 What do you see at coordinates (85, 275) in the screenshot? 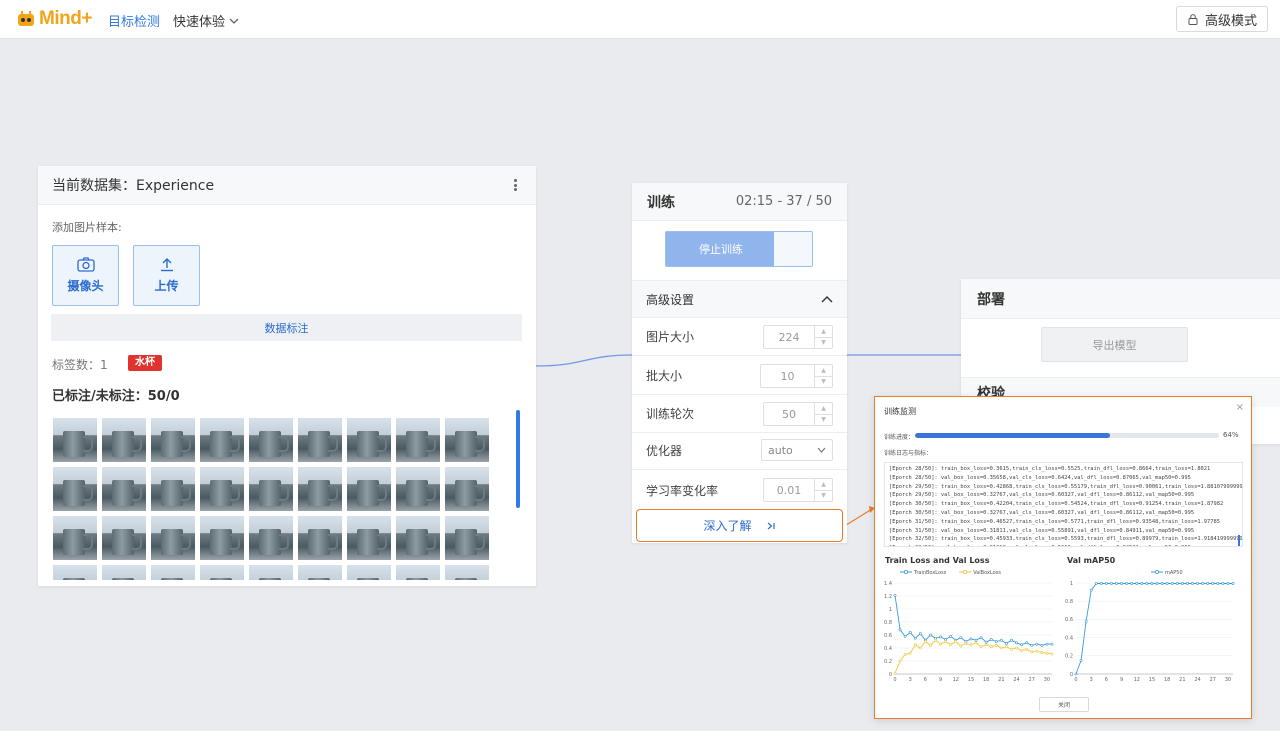
I see `camera-button: 摄像头` at bounding box center [85, 275].